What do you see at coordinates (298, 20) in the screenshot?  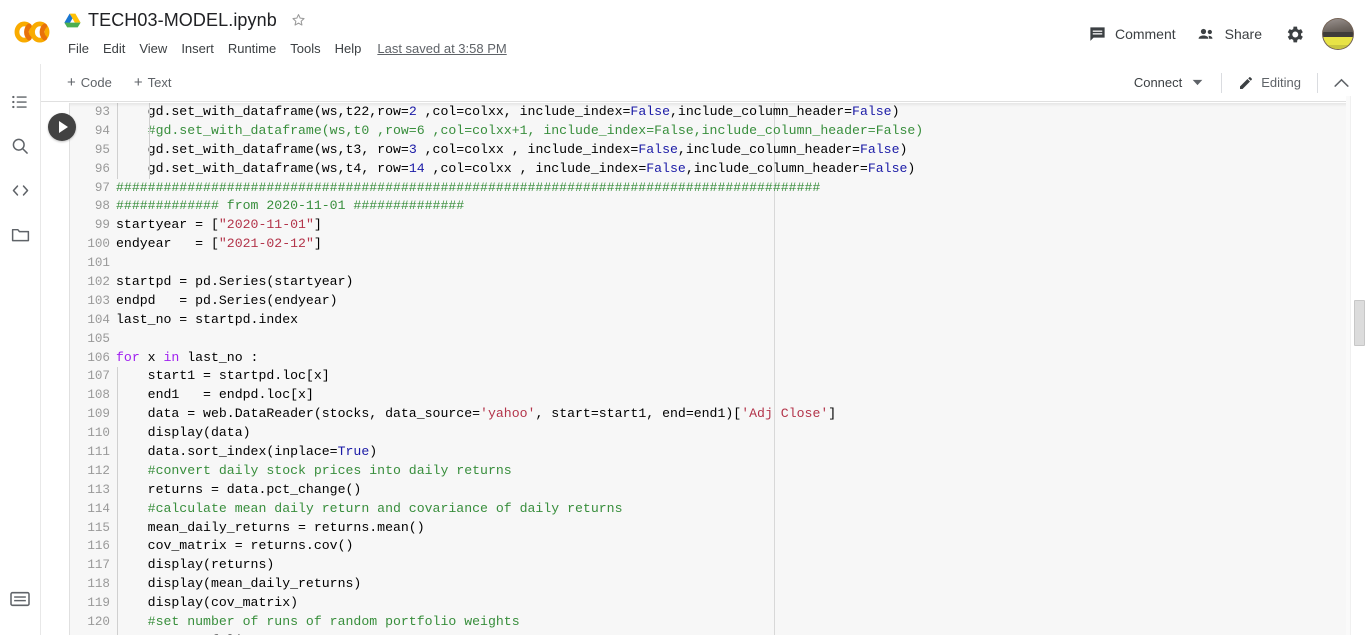 I see `star-outline-icon` at bounding box center [298, 20].